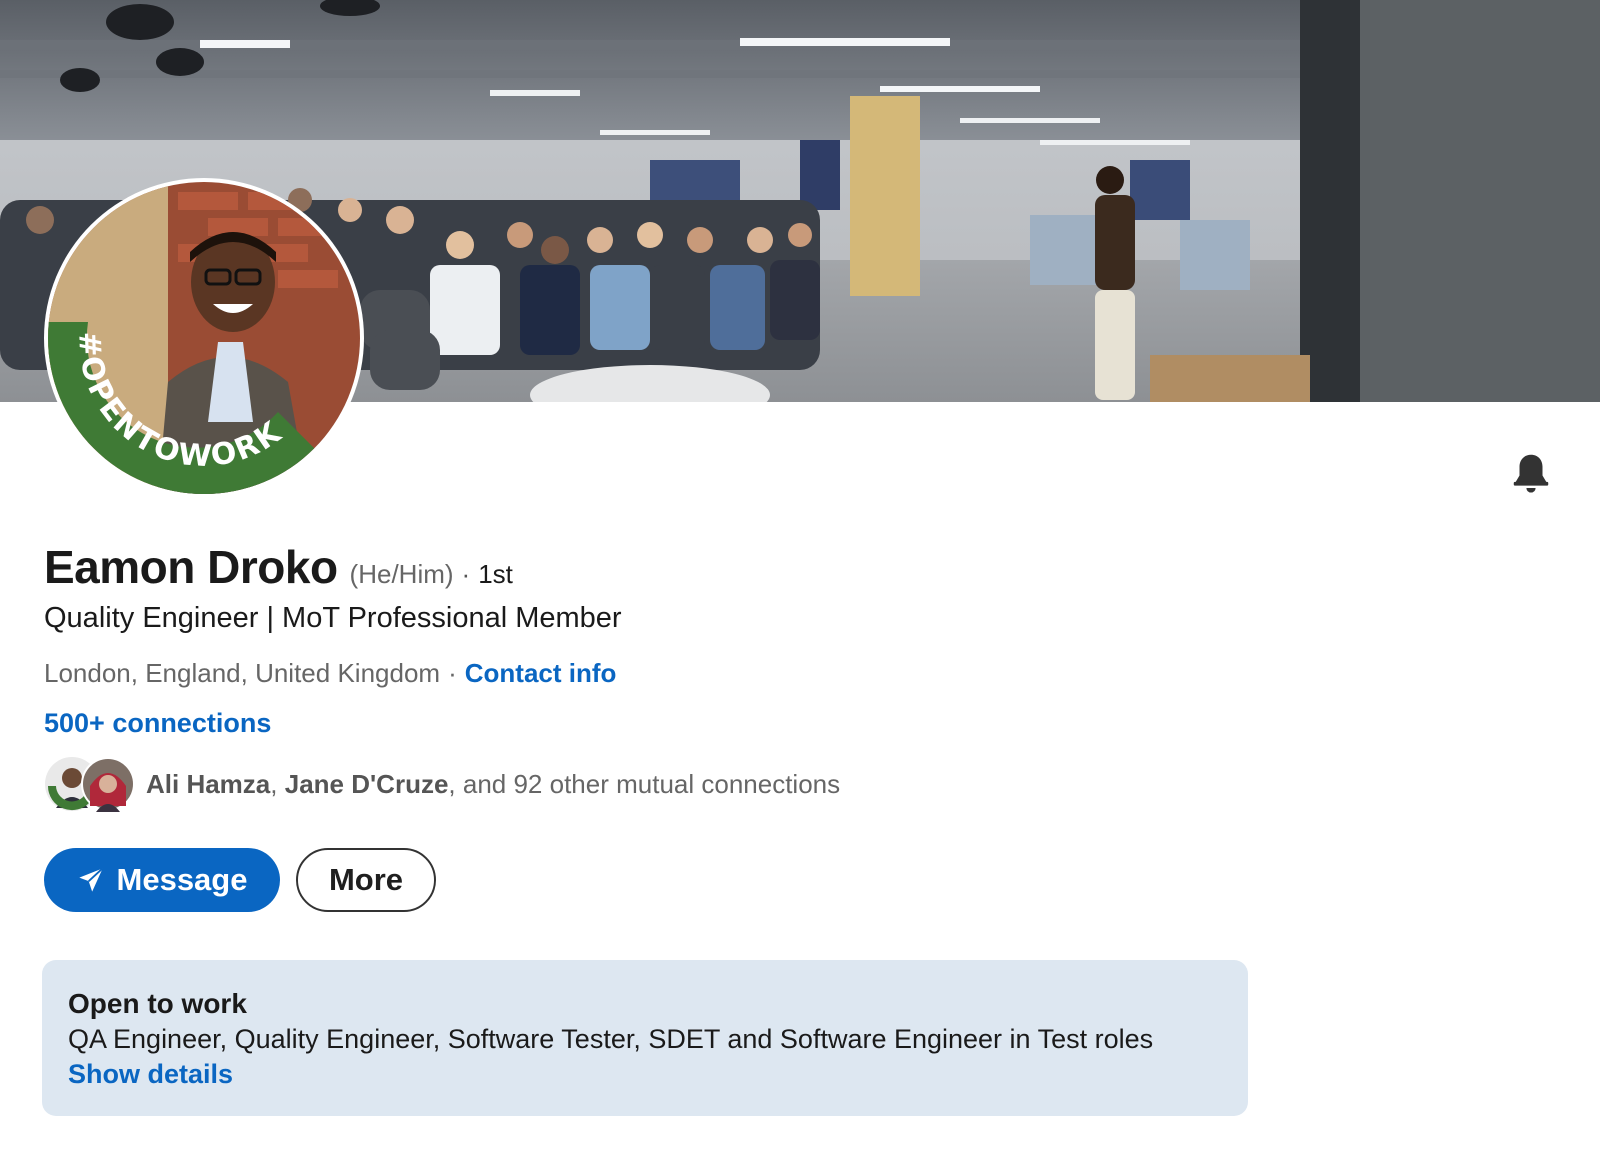 This screenshot has height=1154, width=1600. I want to click on more-button: More, so click(366, 880).